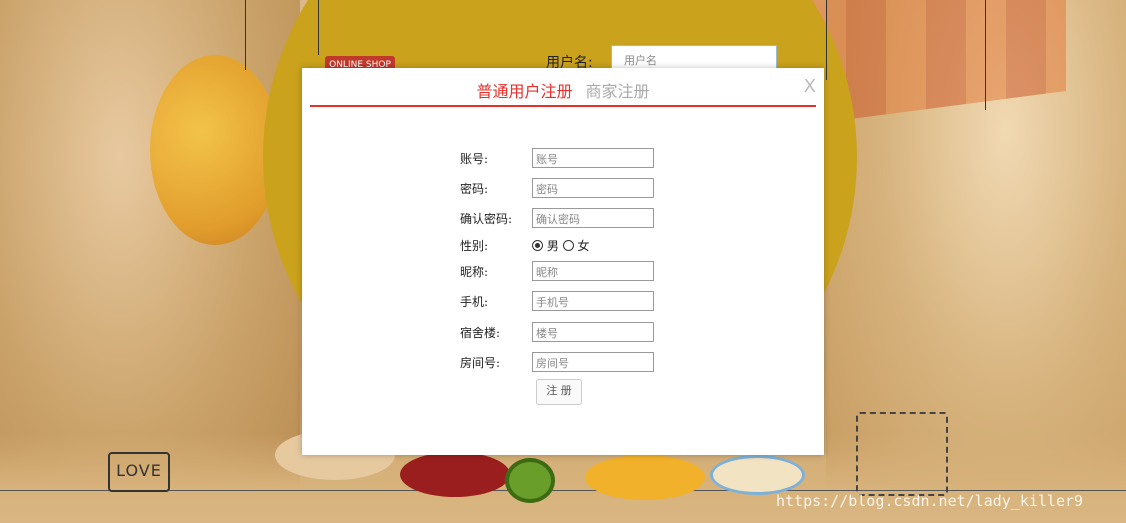 The height and width of the screenshot is (523, 1126). I want to click on dates-fruit, so click(455, 474).